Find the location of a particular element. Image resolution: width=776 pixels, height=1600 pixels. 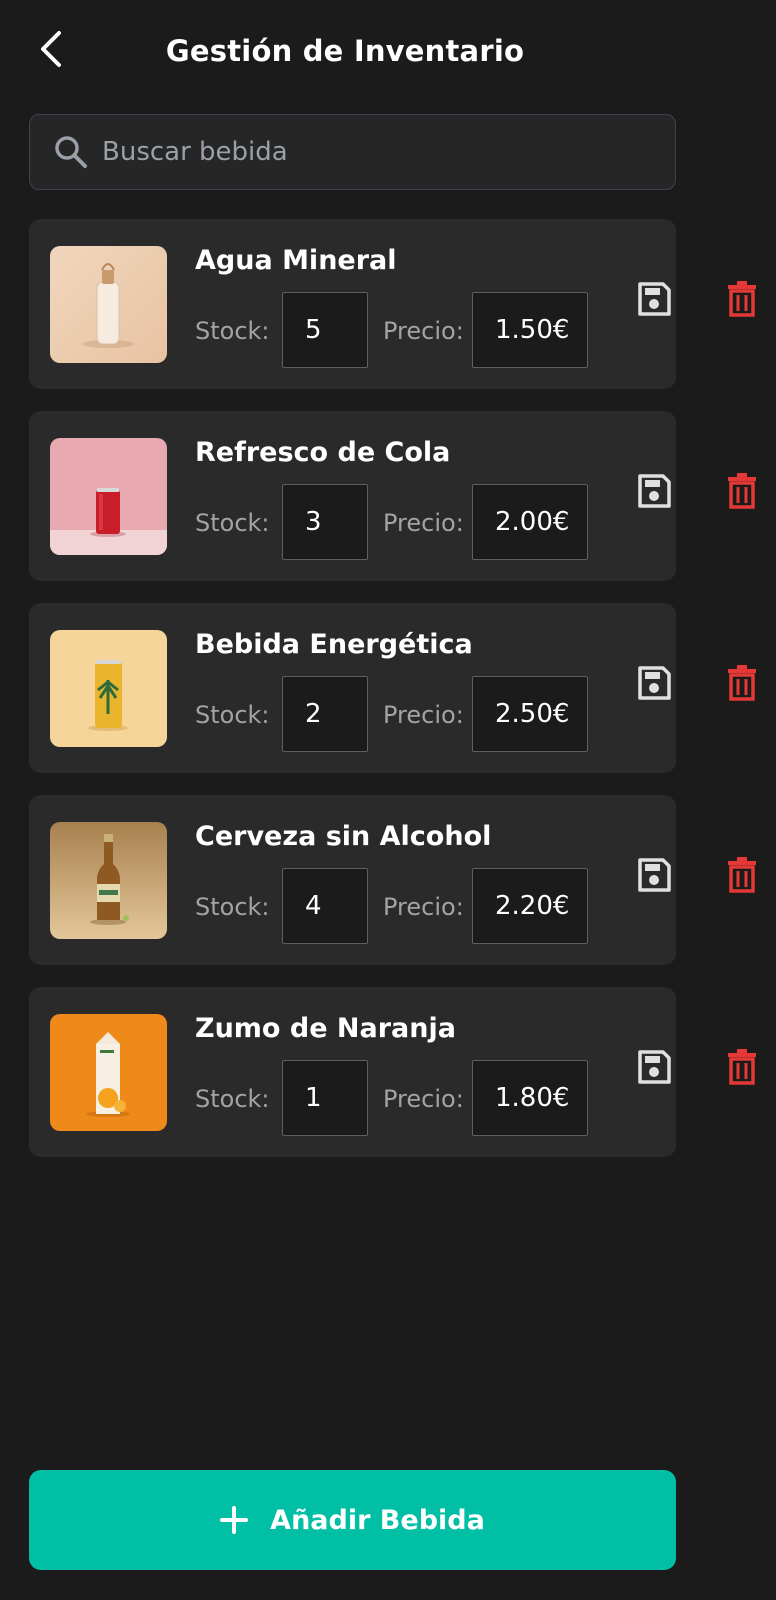

search-input is located at coordinates (372, 152).